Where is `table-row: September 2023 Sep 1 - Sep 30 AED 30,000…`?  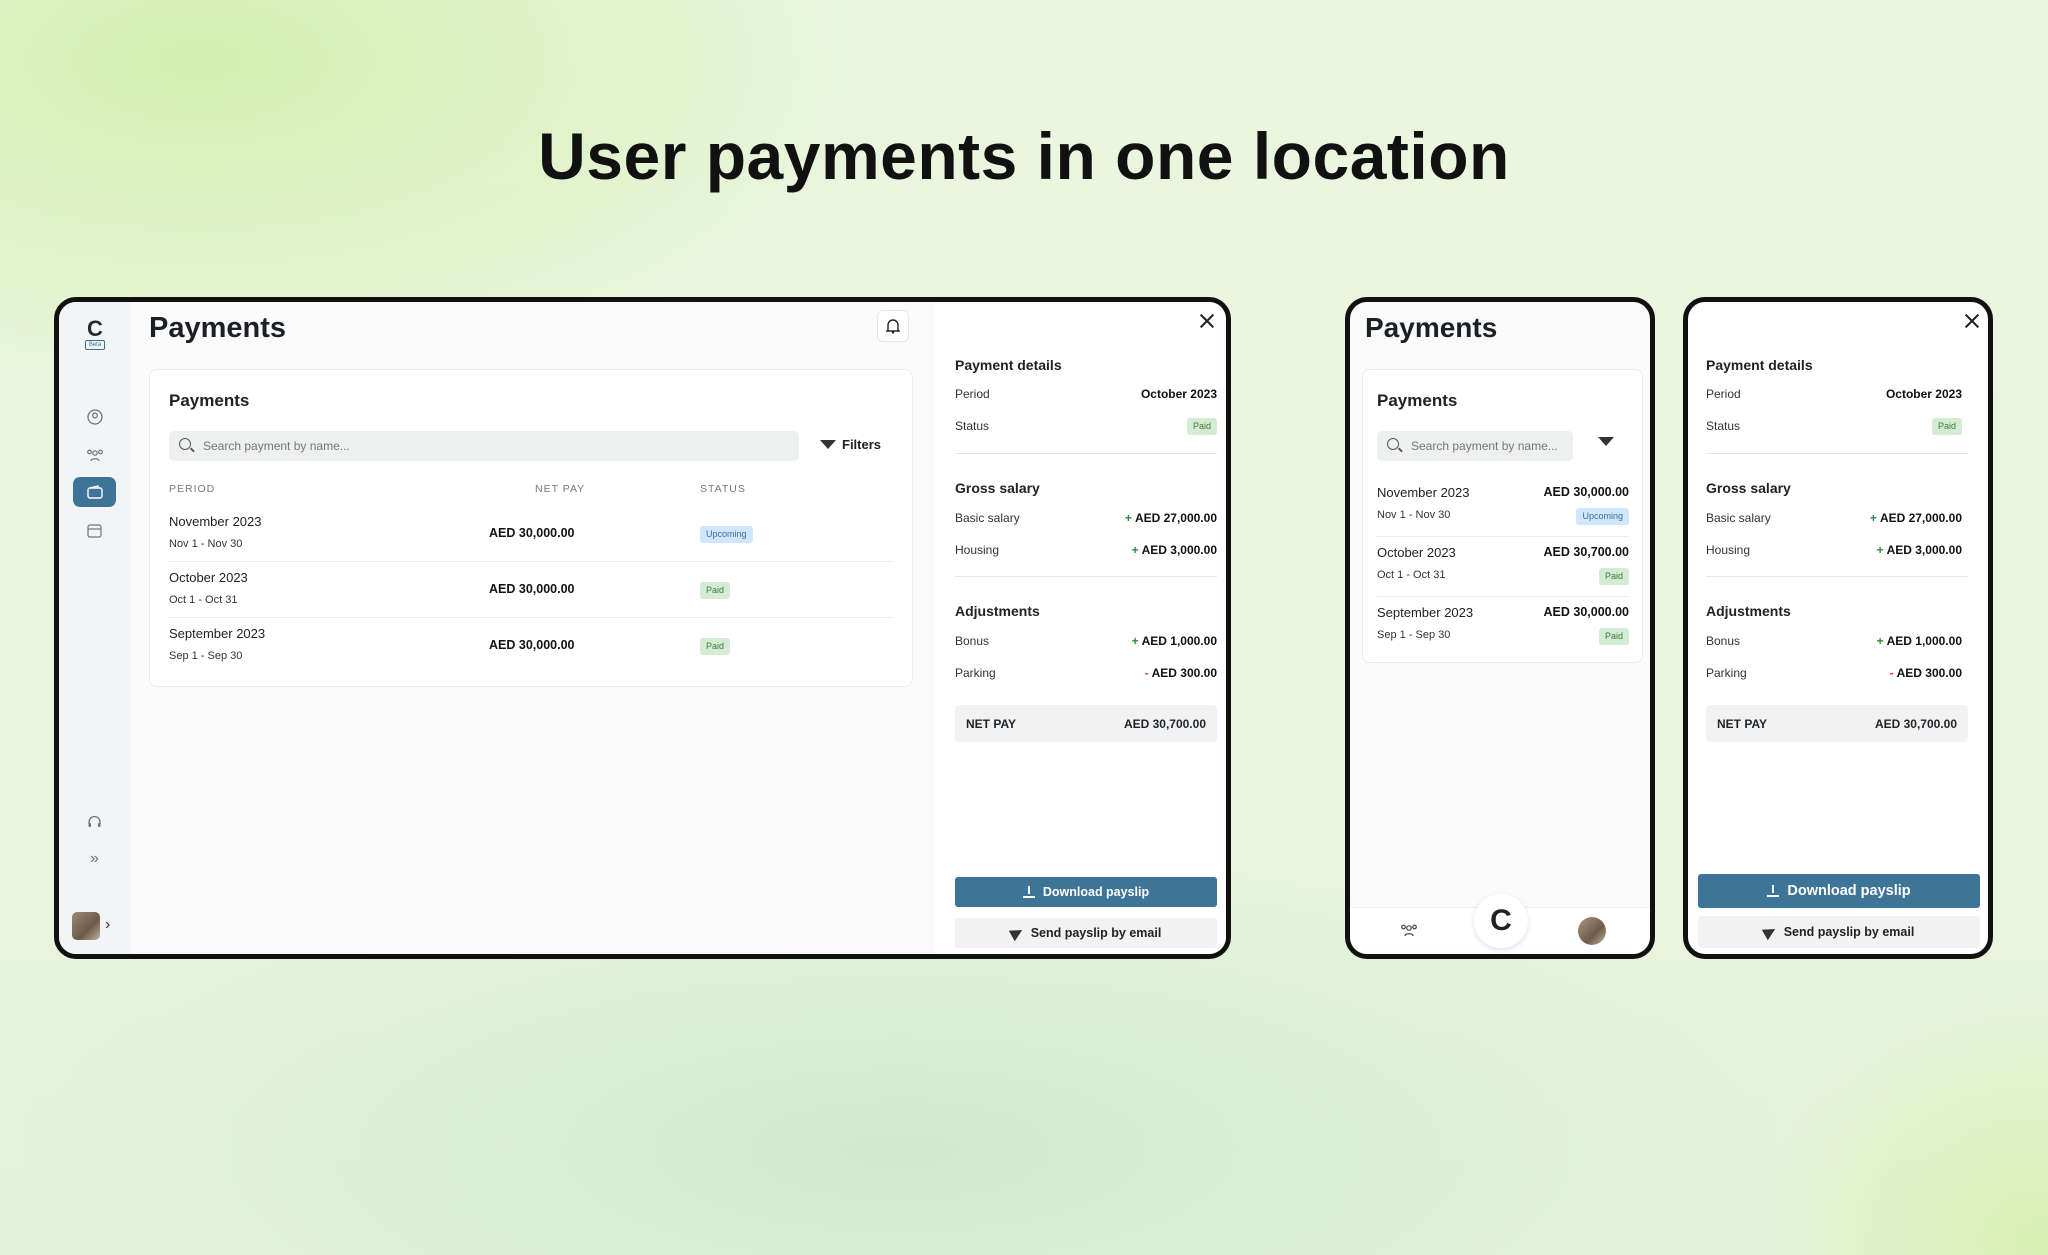
table-row: September 2023 Sep 1 - Sep 30 AED 30,000… is located at coordinates (531, 646).